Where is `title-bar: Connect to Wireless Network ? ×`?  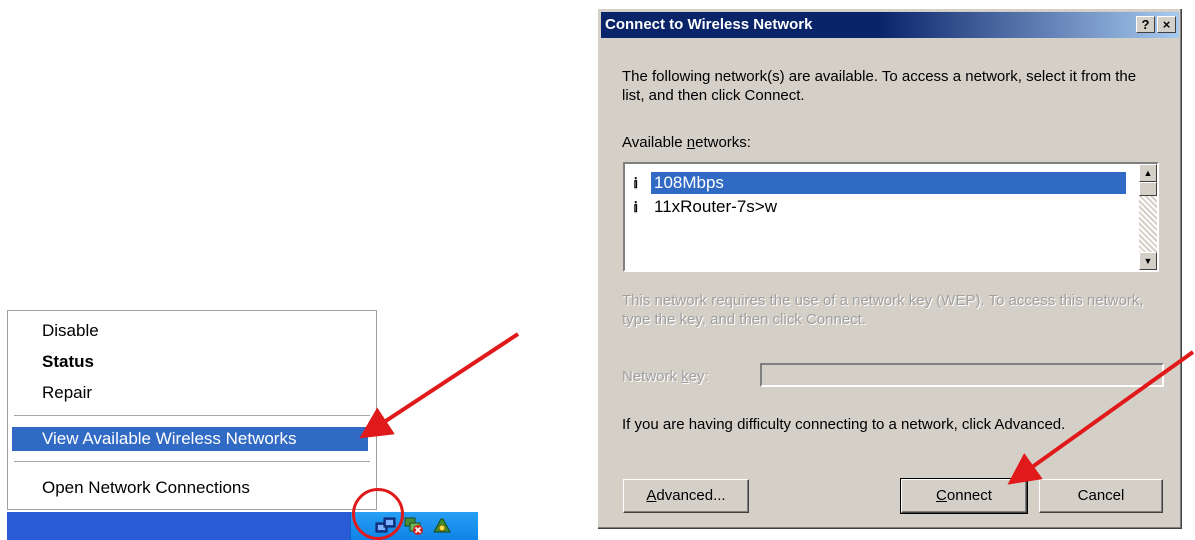 title-bar: Connect to Wireless Network ? × is located at coordinates (890, 25).